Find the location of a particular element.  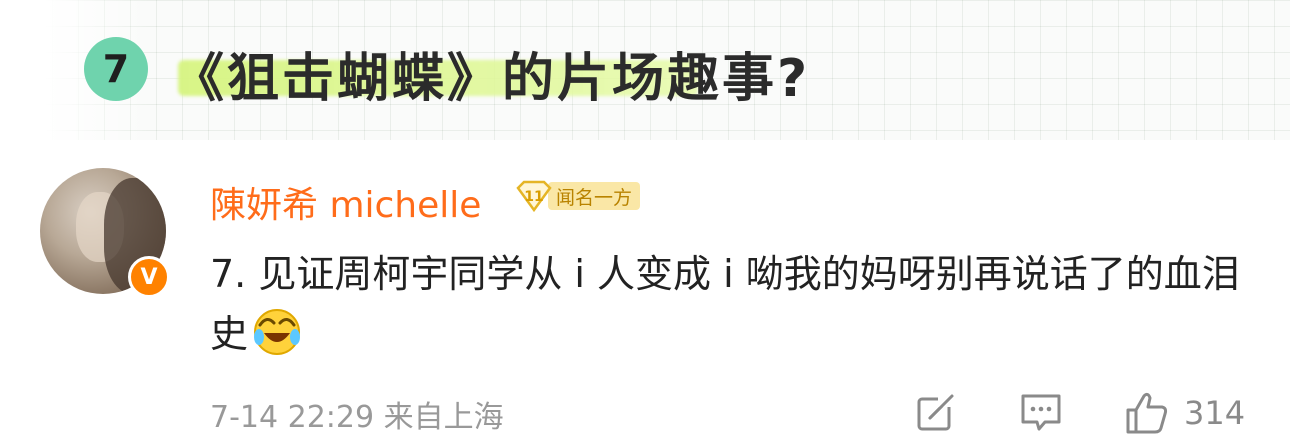

comment-location: 来自上海 is located at coordinates (443, 417).